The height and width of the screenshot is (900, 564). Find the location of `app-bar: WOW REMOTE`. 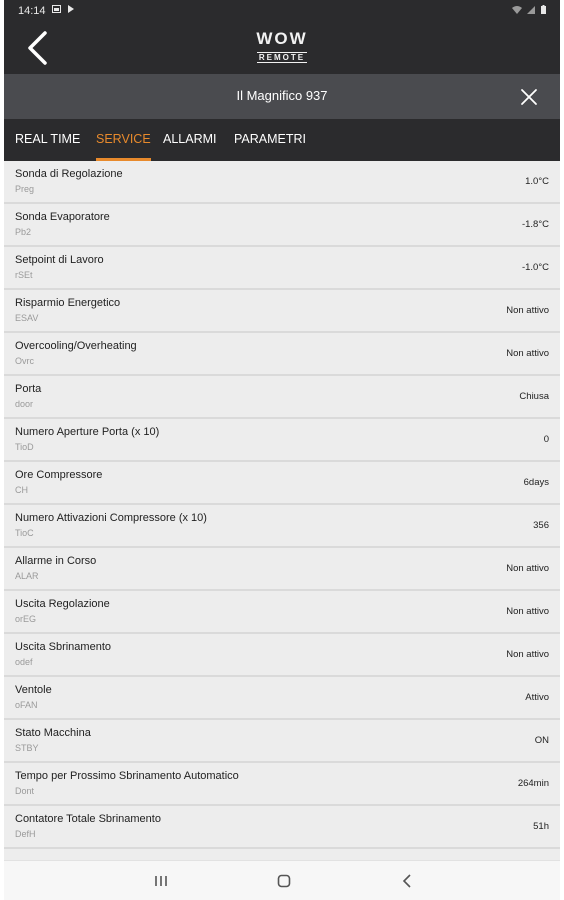

app-bar: WOW REMOTE is located at coordinates (282, 48).